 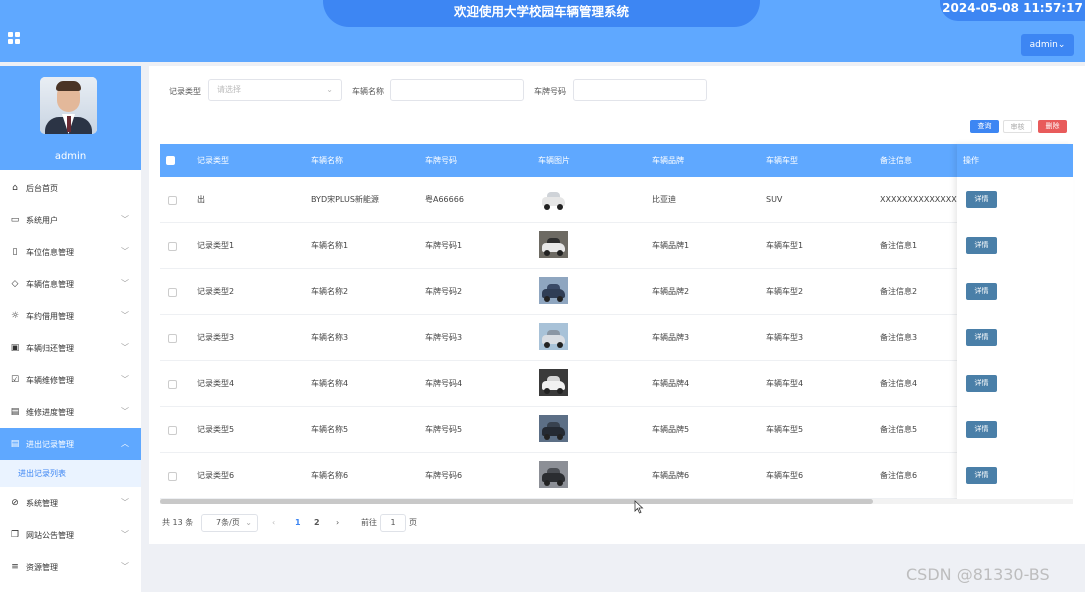 What do you see at coordinates (15, 380) in the screenshot?
I see `checklist-icon: ☑` at bounding box center [15, 380].